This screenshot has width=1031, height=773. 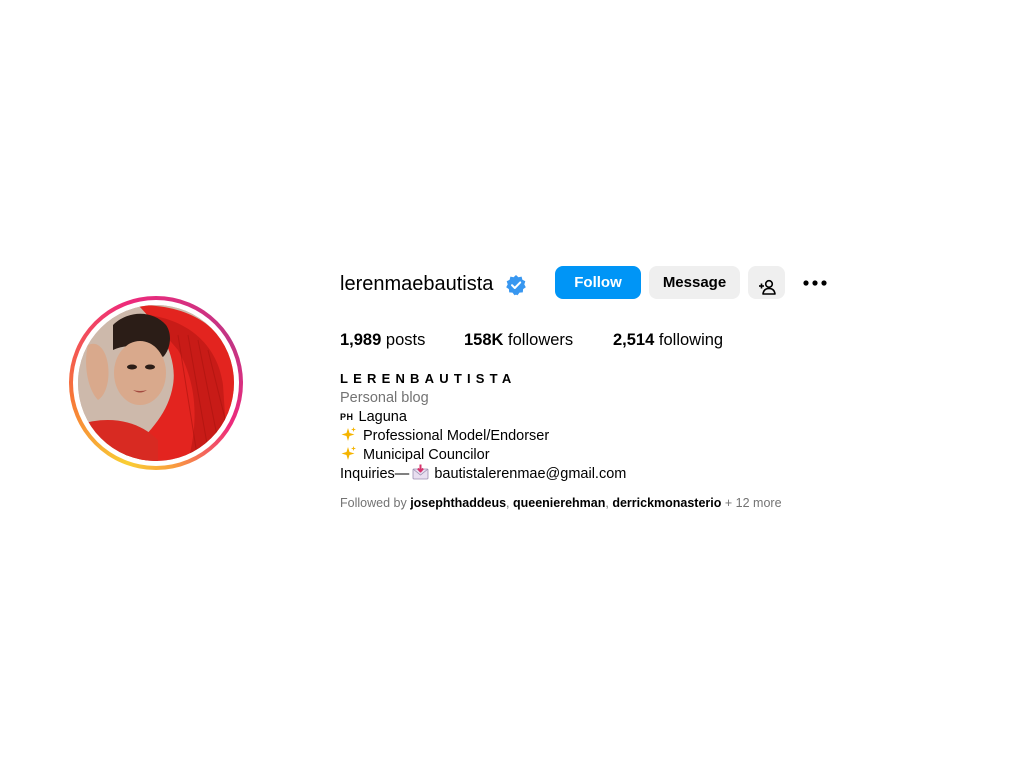 I want to click on display-name: LERENBAUTISTA, so click(x=428, y=378).